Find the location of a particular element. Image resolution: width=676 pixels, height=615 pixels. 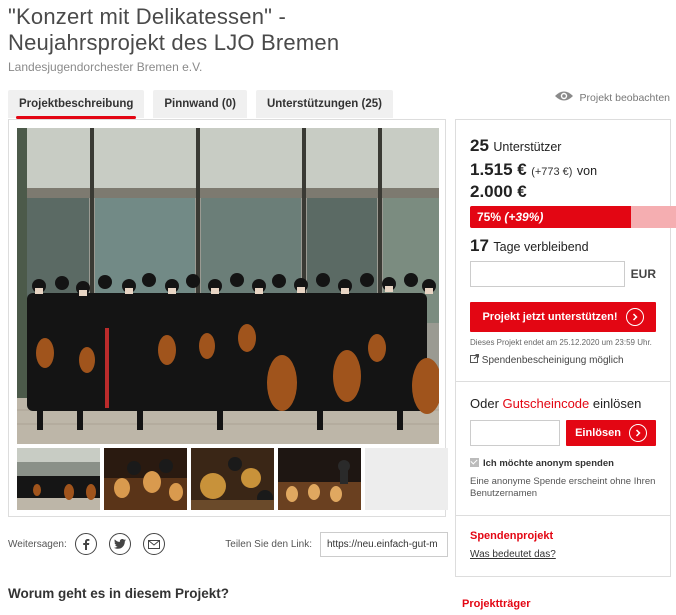

project-title-line-1: "Konzert mit Delikatessen" - is located at coordinates (147, 16).